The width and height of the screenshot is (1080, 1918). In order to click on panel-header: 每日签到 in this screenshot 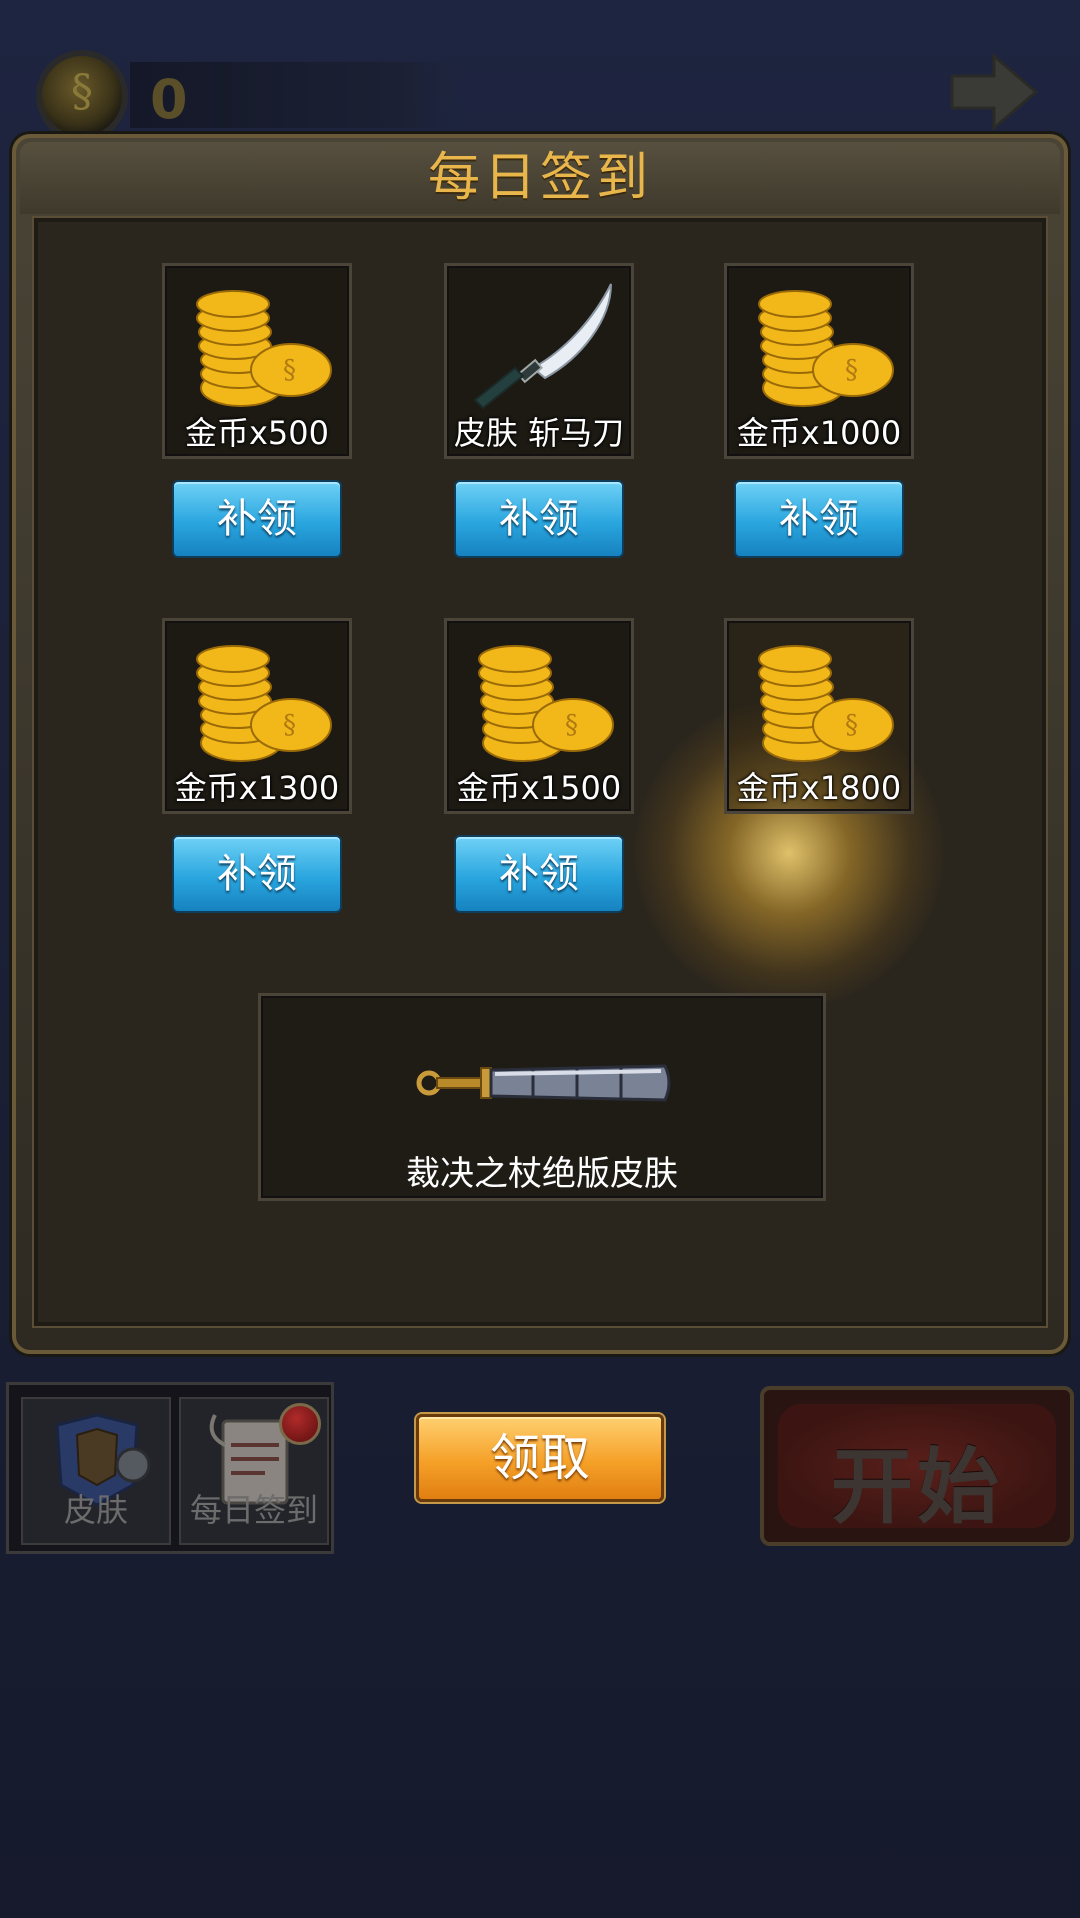, I will do `click(540, 178)`.